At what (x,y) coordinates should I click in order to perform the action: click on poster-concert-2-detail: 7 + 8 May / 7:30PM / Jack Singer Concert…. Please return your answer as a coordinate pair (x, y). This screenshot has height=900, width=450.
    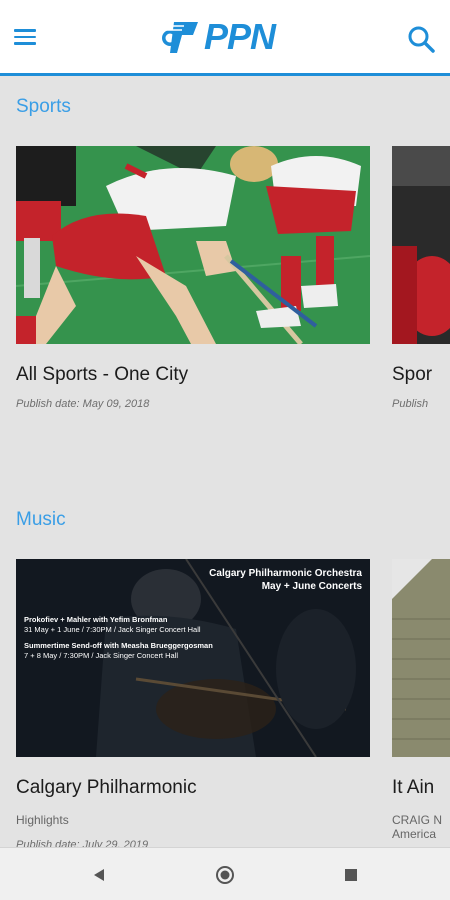
    Looking at the image, I should click on (101, 655).